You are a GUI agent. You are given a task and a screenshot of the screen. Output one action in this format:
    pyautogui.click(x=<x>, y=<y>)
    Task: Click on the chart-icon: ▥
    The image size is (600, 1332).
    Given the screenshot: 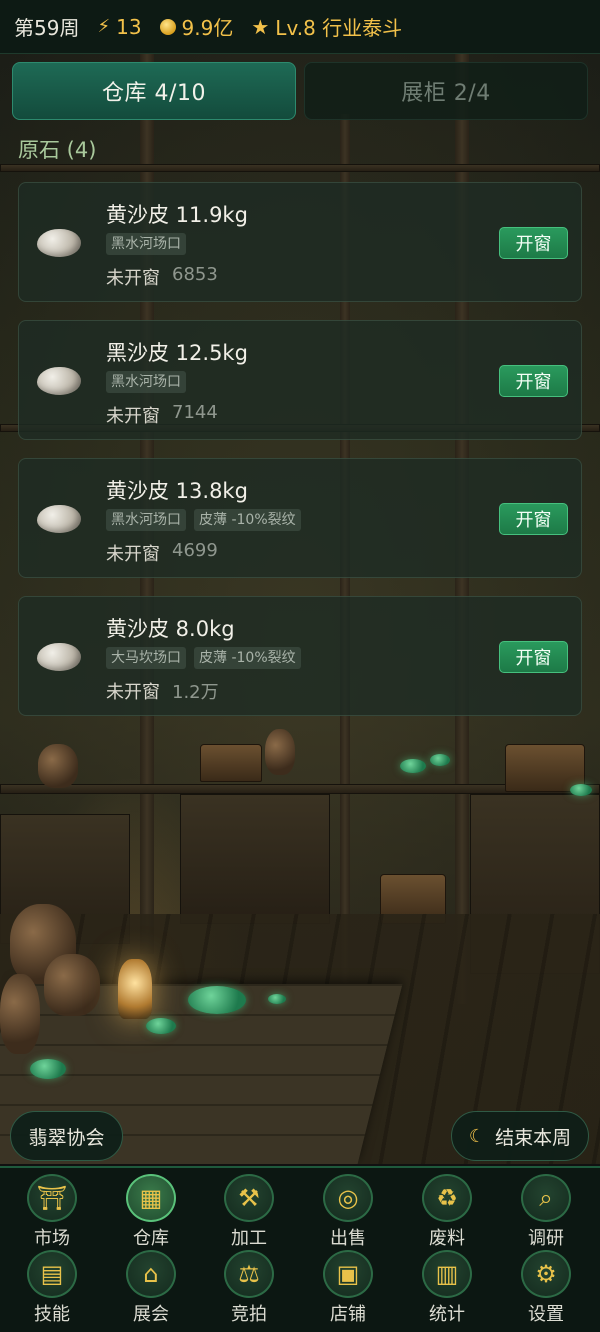 What is the action you would take?
    pyautogui.click(x=447, y=1274)
    